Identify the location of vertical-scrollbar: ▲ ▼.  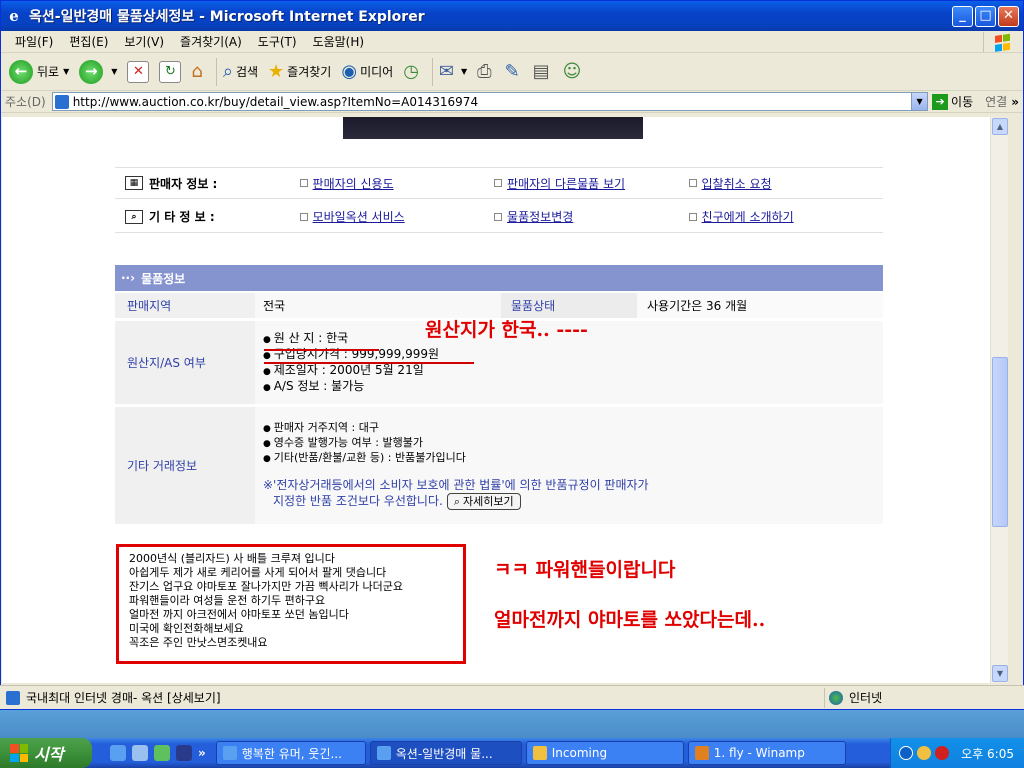
(999, 400).